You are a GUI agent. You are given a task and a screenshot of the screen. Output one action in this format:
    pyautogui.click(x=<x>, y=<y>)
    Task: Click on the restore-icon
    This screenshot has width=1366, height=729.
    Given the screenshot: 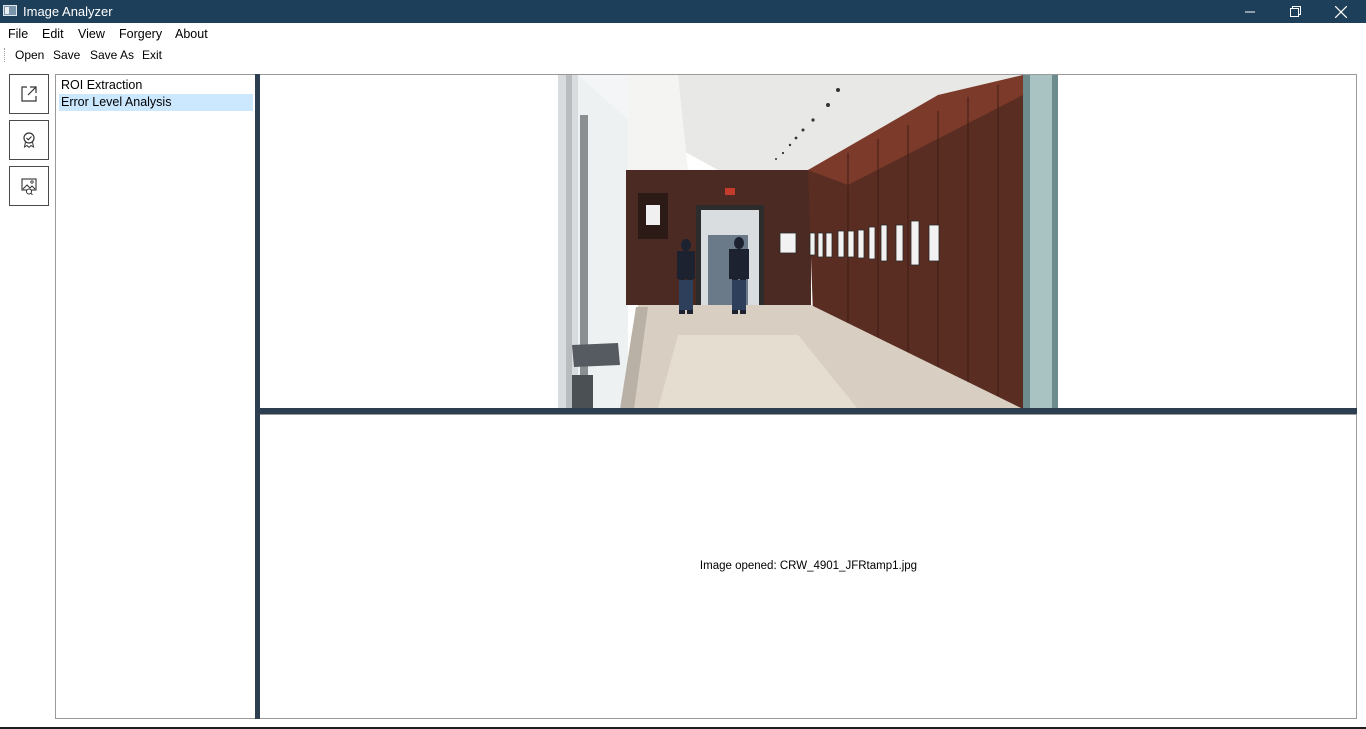 What is the action you would take?
    pyautogui.click(x=1295, y=11)
    